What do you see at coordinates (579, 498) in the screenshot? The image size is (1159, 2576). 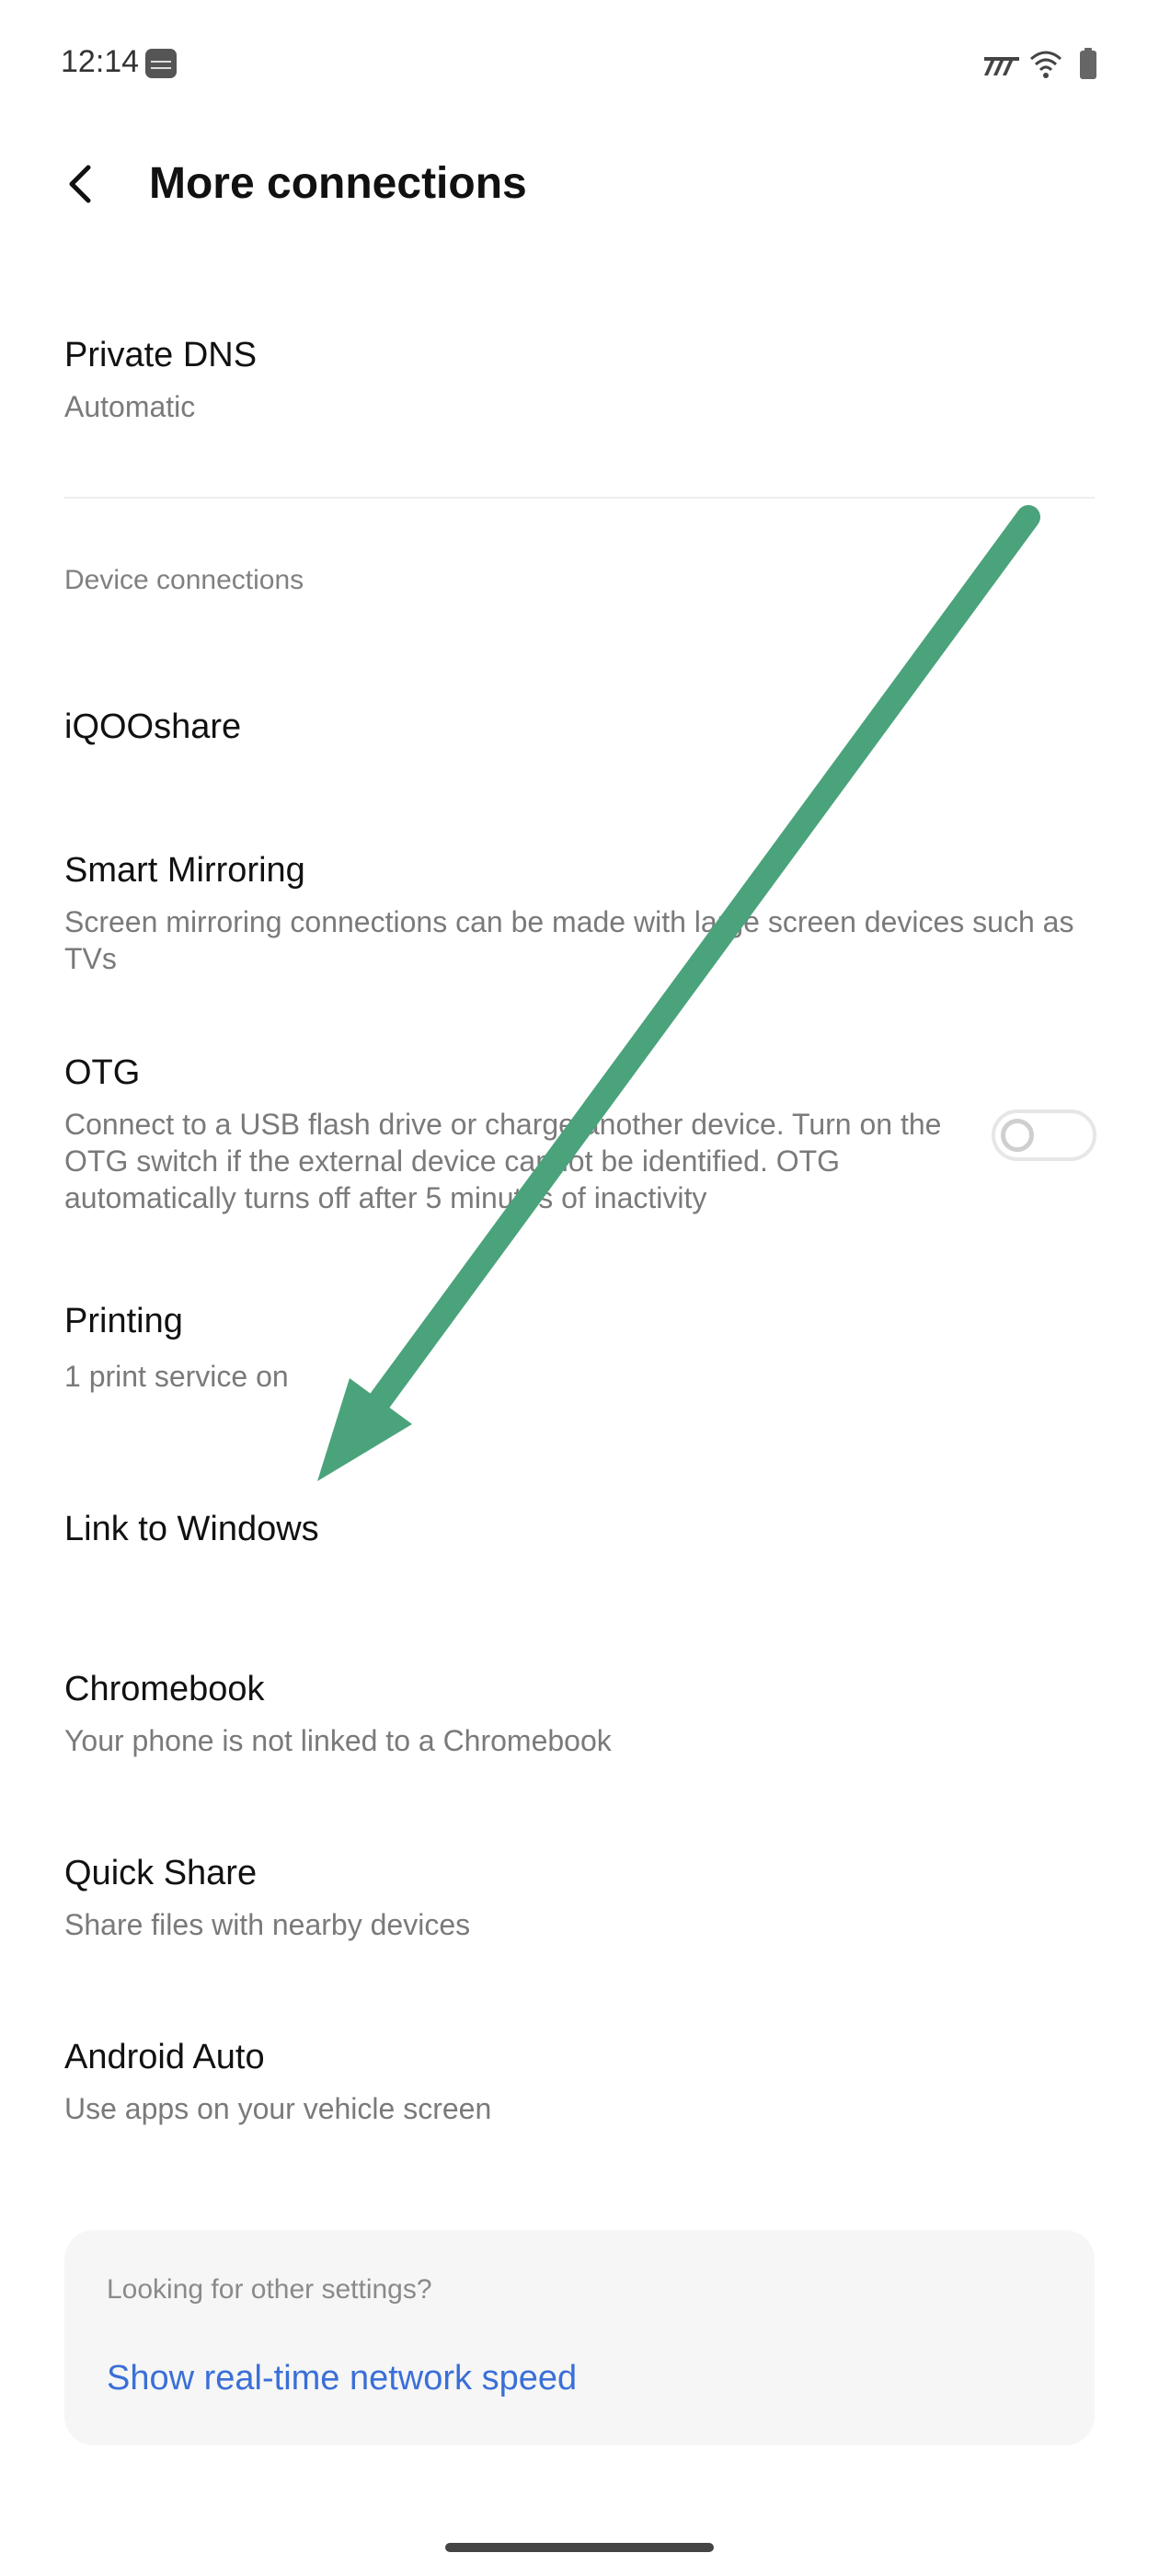 I see `divider` at bounding box center [579, 498].